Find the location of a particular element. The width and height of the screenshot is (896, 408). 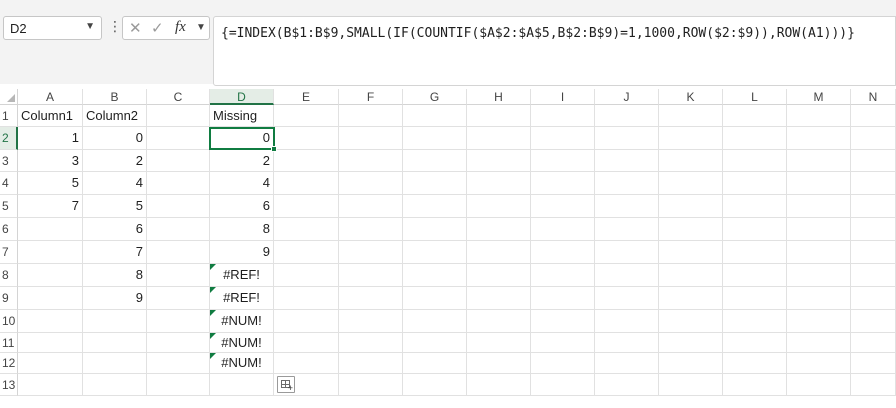

cell-i7 is located at coordinates (563, 252).